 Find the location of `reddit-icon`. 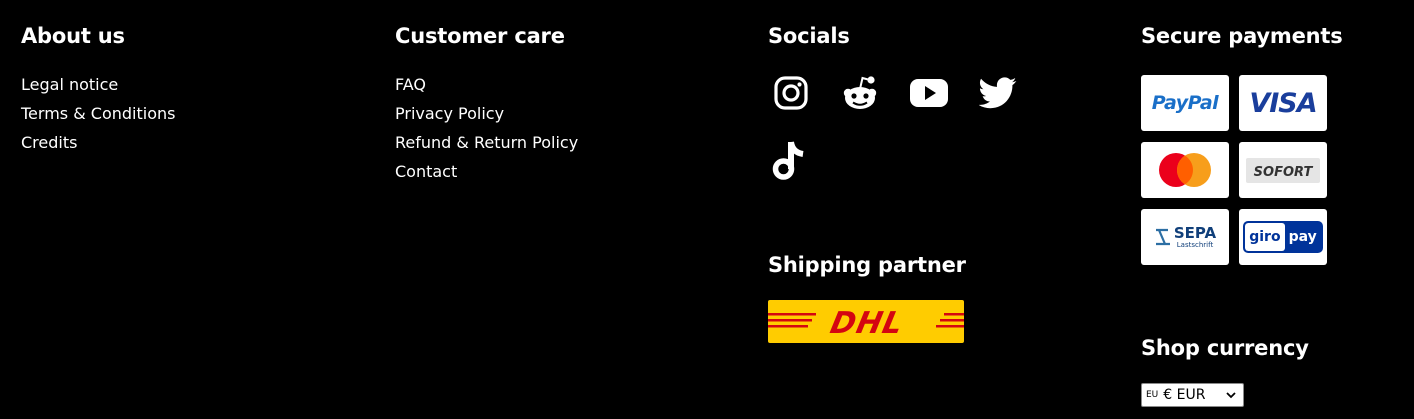

reddit-icon is located at coordinates (860, 93).